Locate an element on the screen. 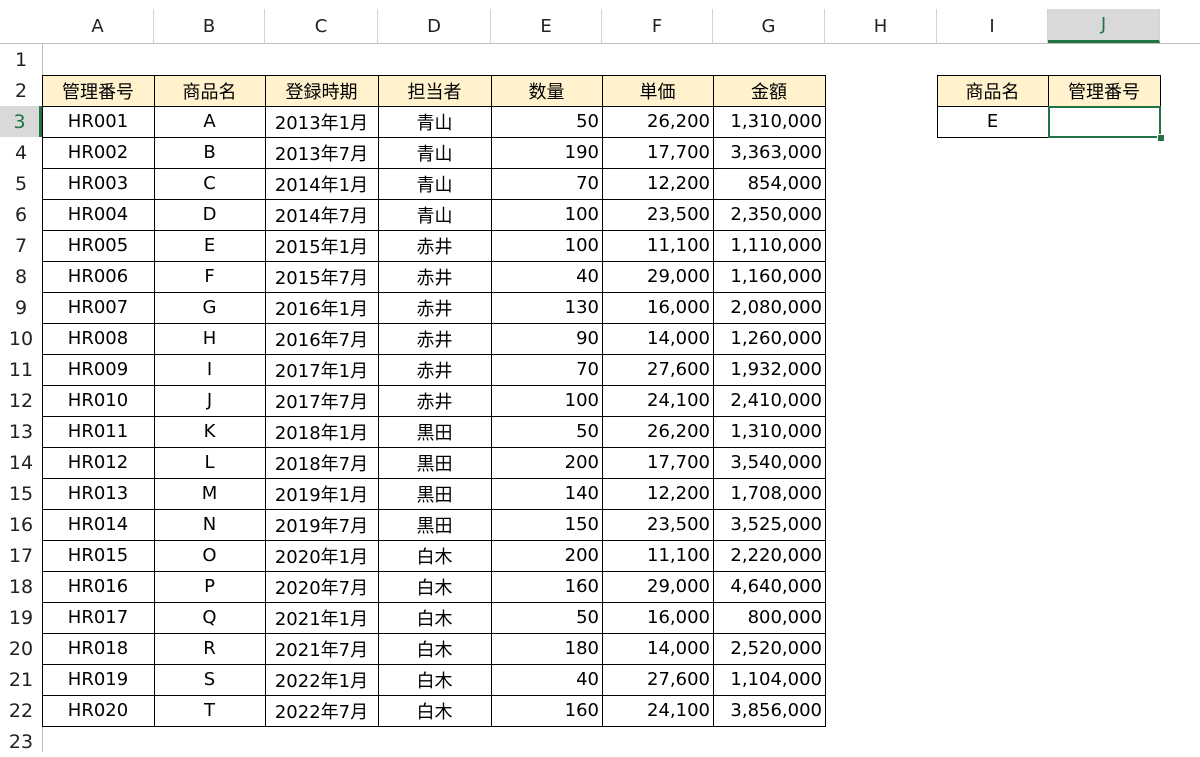 This screenshot has height=757, width=1200. column-header-a: A is located at coordinates (98, 26).